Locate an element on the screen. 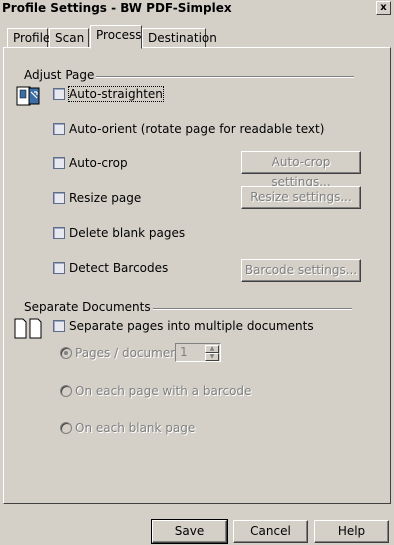 The width and height of the screenshot is (394, 545). auto-crop-label: Auto-crop is located at coordinates (98, 163).